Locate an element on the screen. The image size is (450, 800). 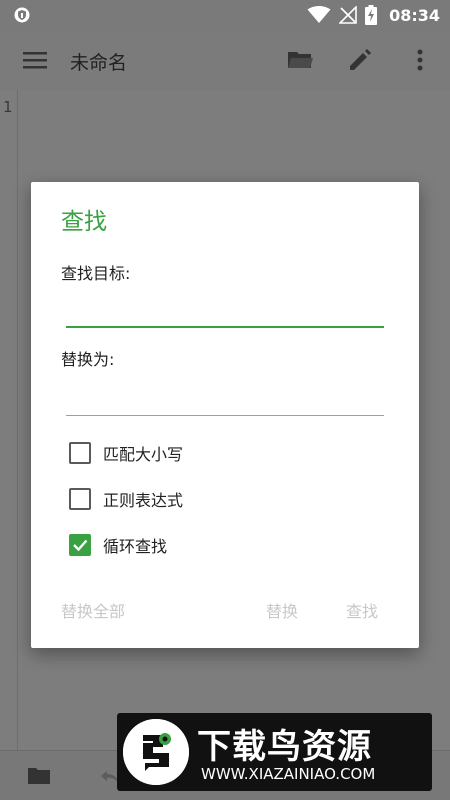
regex-option: 正则表达式 is located at coordinates (126, 499).